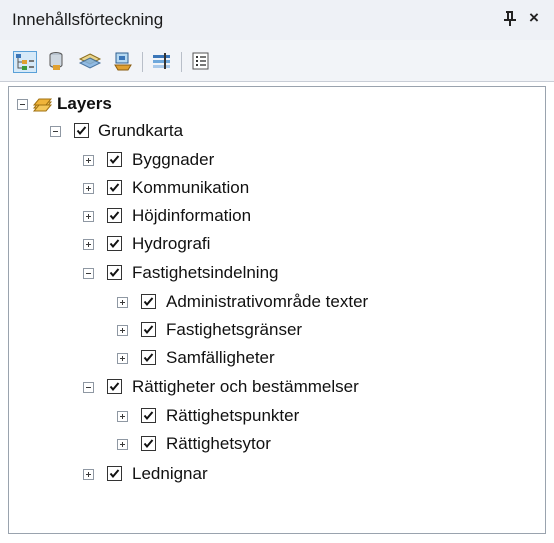 This screenshot has height=543, width=554. I want to click on drawing-order-icon, so click(25, 62).